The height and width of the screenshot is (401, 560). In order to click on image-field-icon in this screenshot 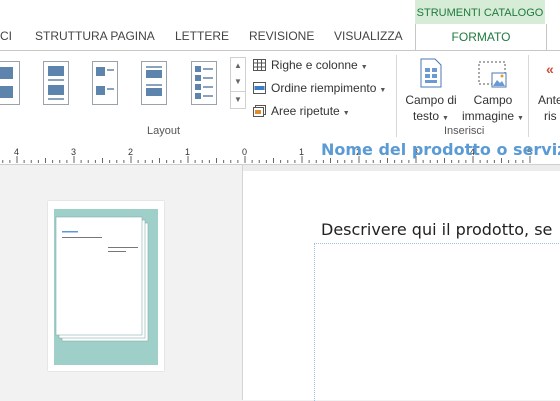, I will do `click(492, 74)`.